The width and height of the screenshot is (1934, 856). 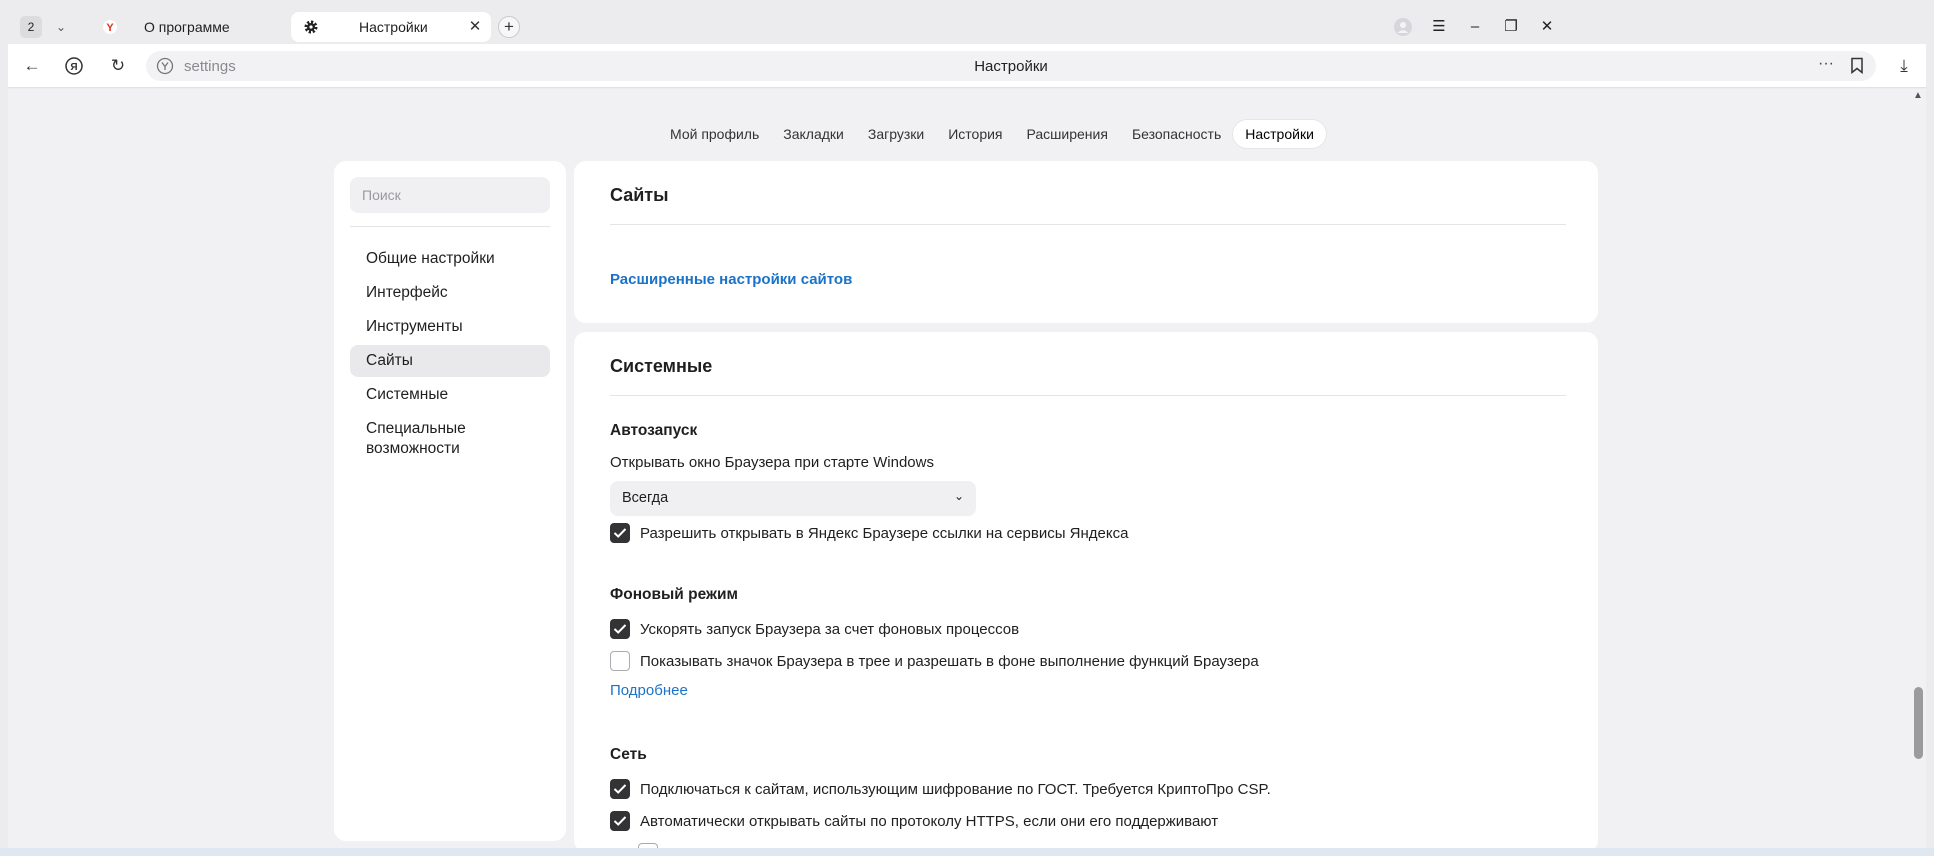 I want to click on autostart-title: Автозапуск, so click(x=654, y=430).